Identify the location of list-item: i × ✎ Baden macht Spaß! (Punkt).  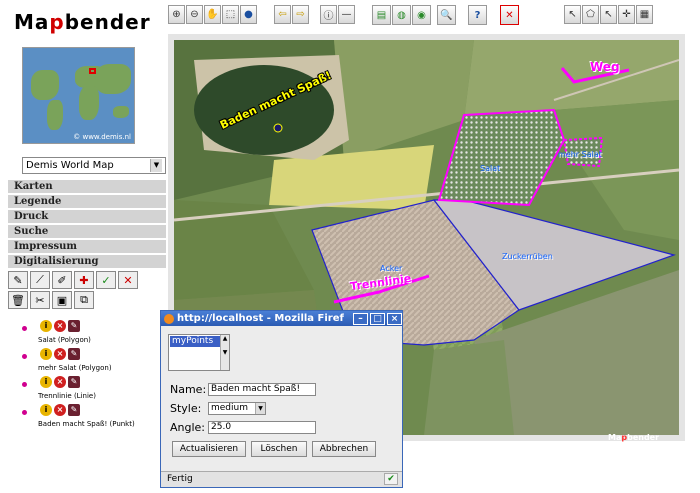
(94, 418).